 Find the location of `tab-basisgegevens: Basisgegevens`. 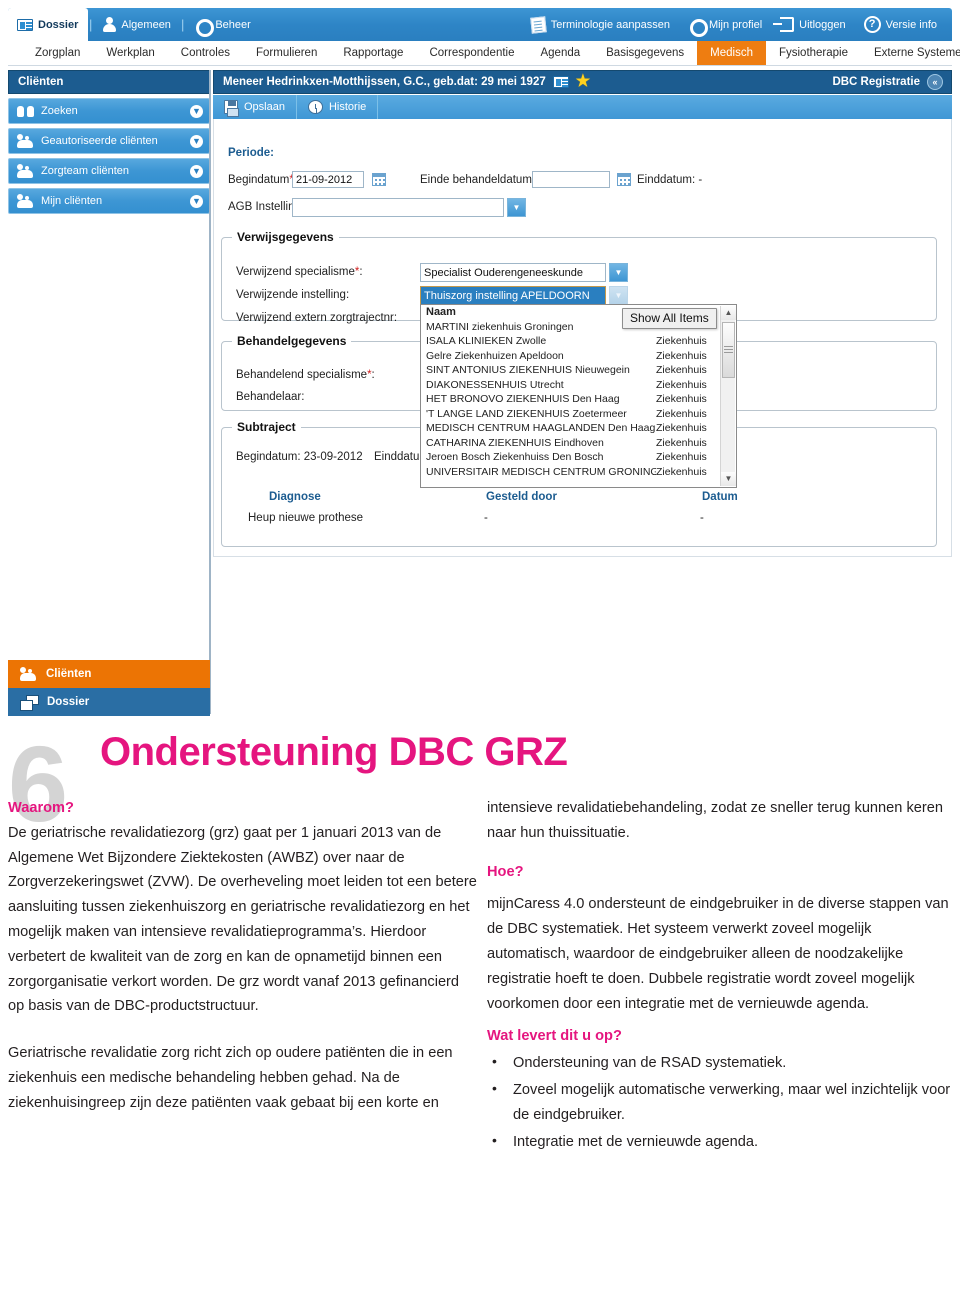

tab-basisgegevens: Basisgegevens is located at coordinates (645, 53).